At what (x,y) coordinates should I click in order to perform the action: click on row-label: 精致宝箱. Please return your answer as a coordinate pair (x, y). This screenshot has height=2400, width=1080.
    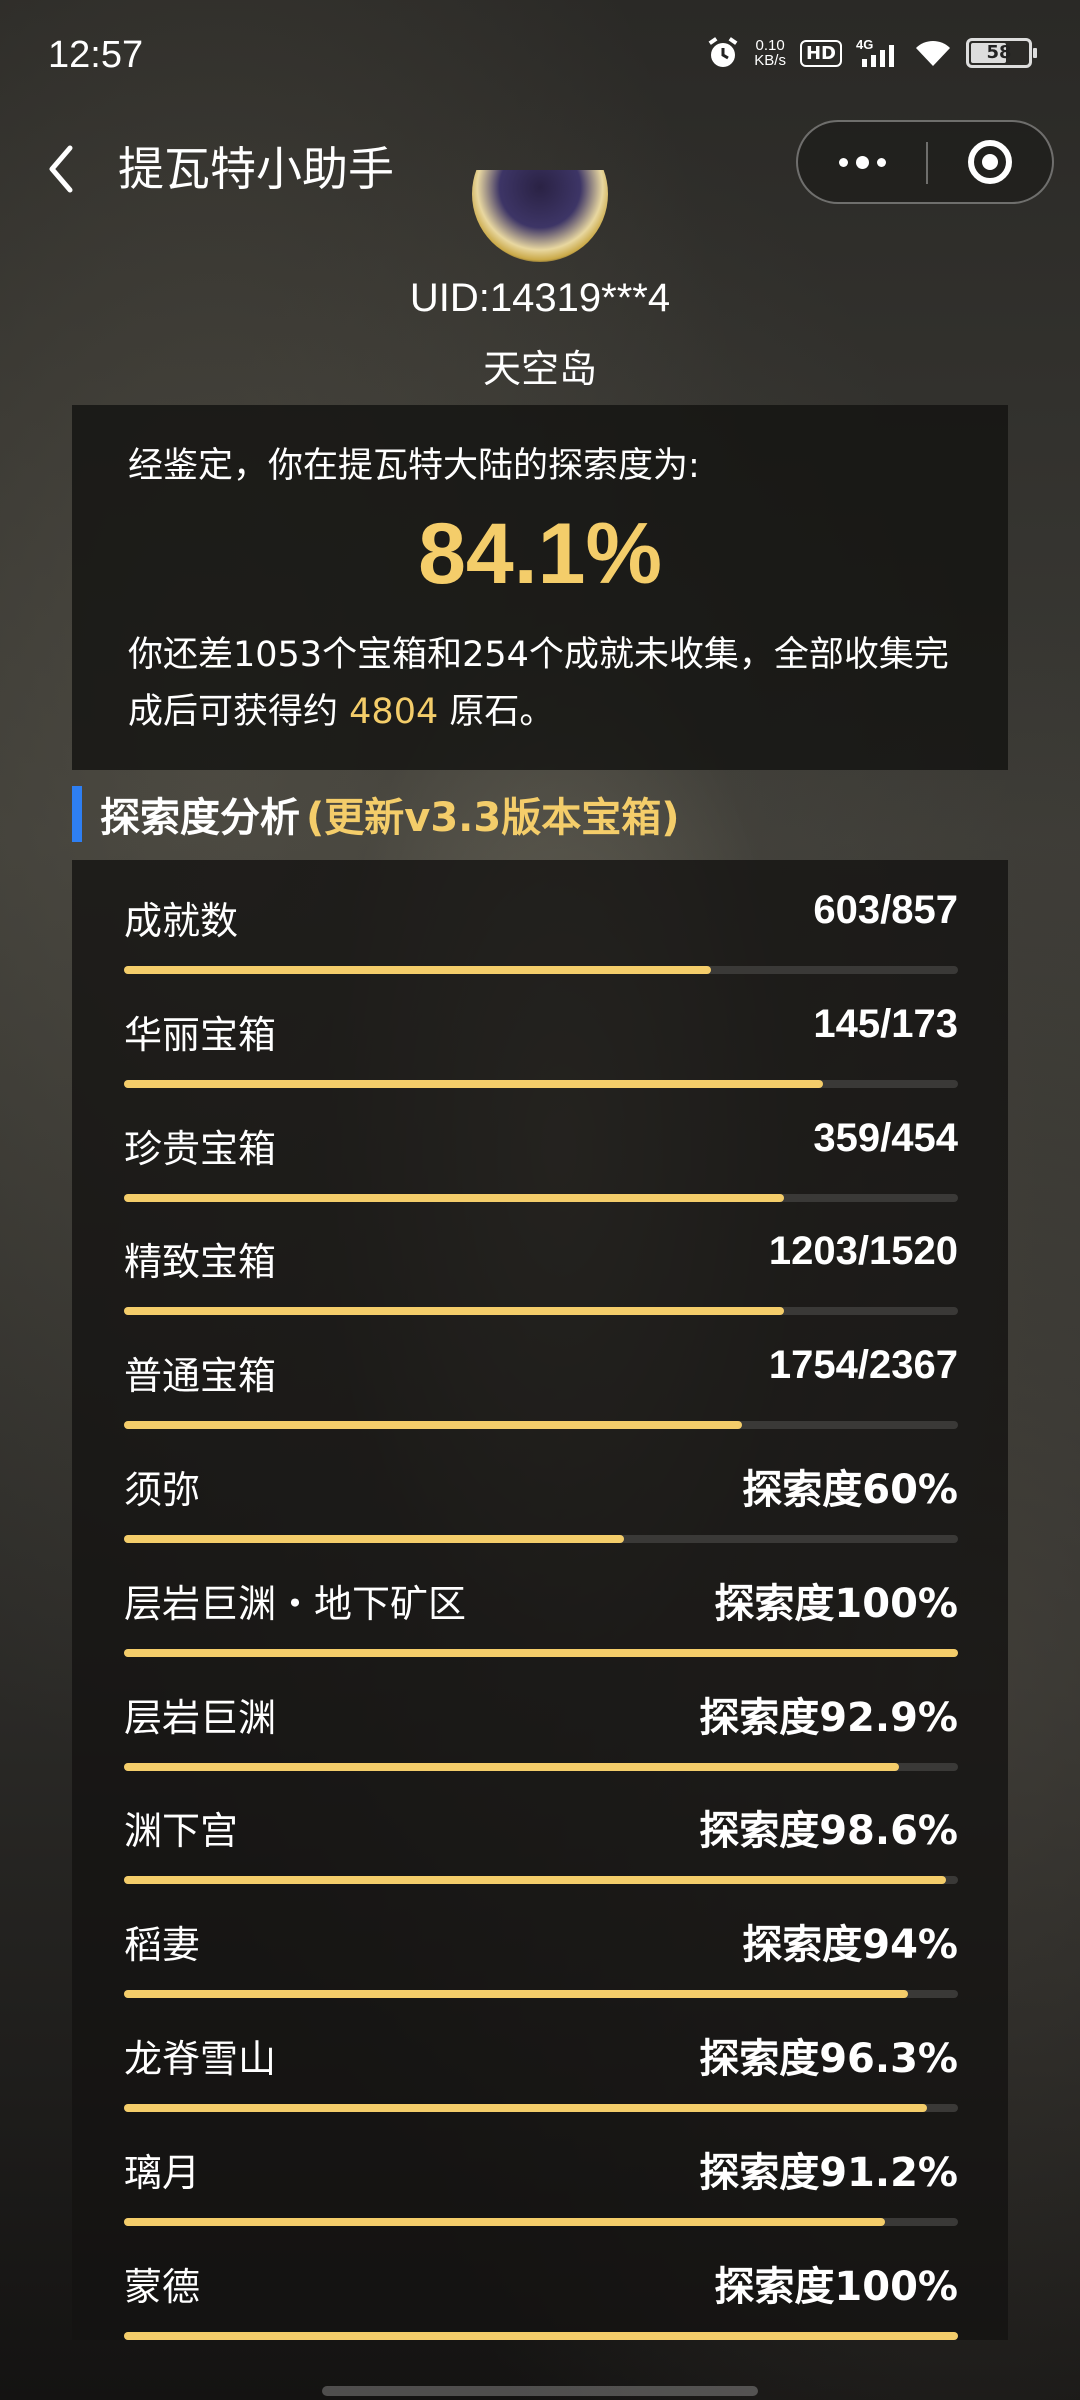
    Looking at the image, I should click on (200, 1262).